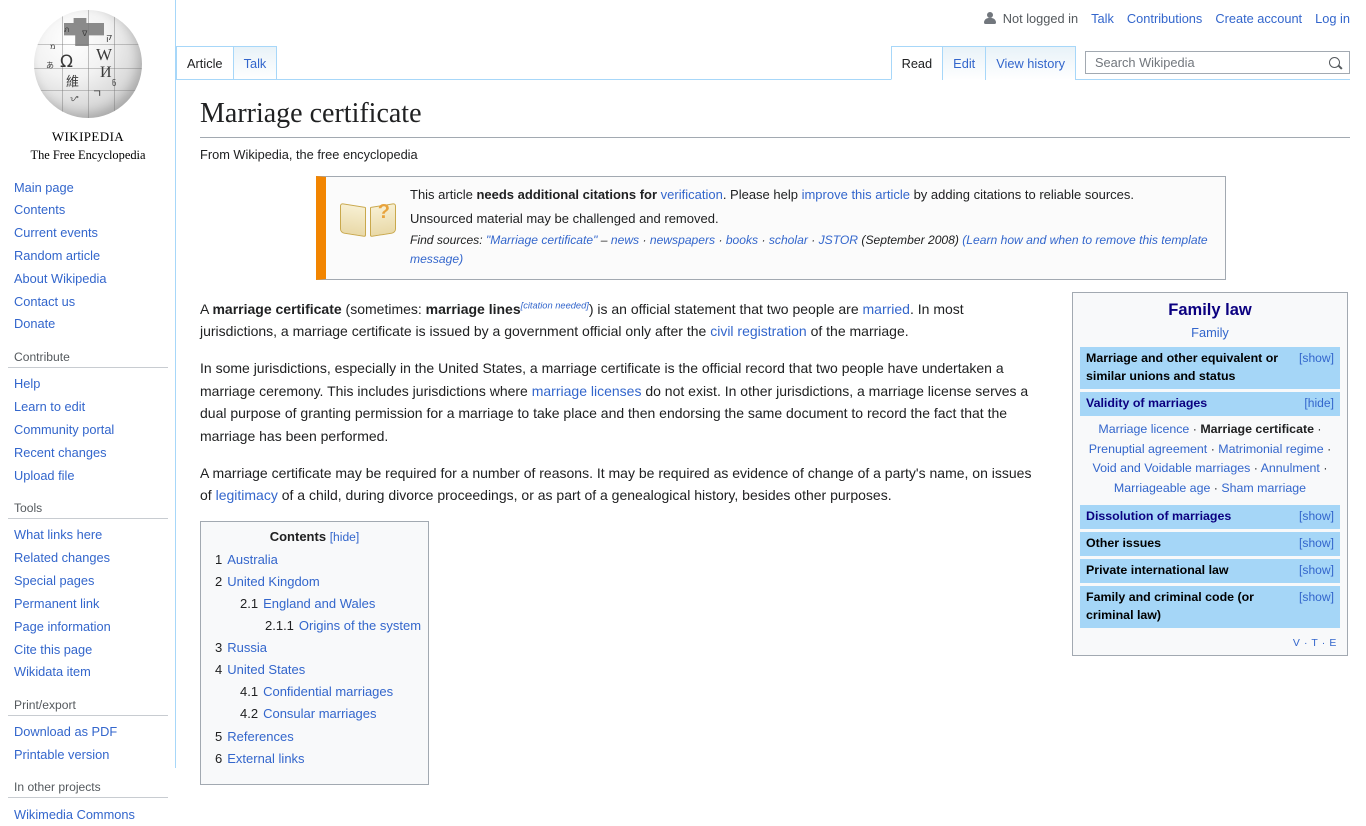 This screenshot has height=826, width=1366. What do you see at coordinates (682, 240) in the screenshot?
I see `find-sources-link-newspapers: newspapers` at bounding box center [682, 240].